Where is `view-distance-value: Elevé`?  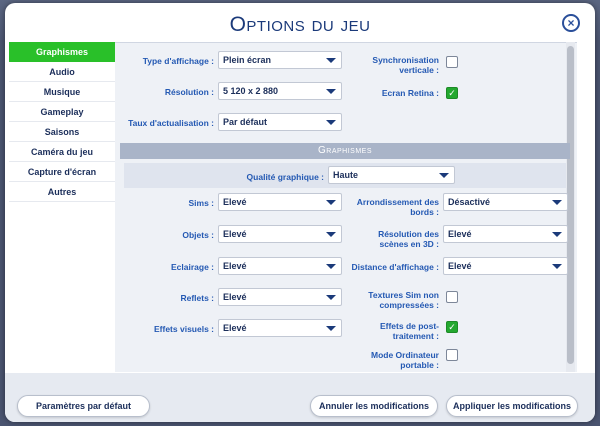
view-distance-value: Elevé is located at coordinates (460, 266).